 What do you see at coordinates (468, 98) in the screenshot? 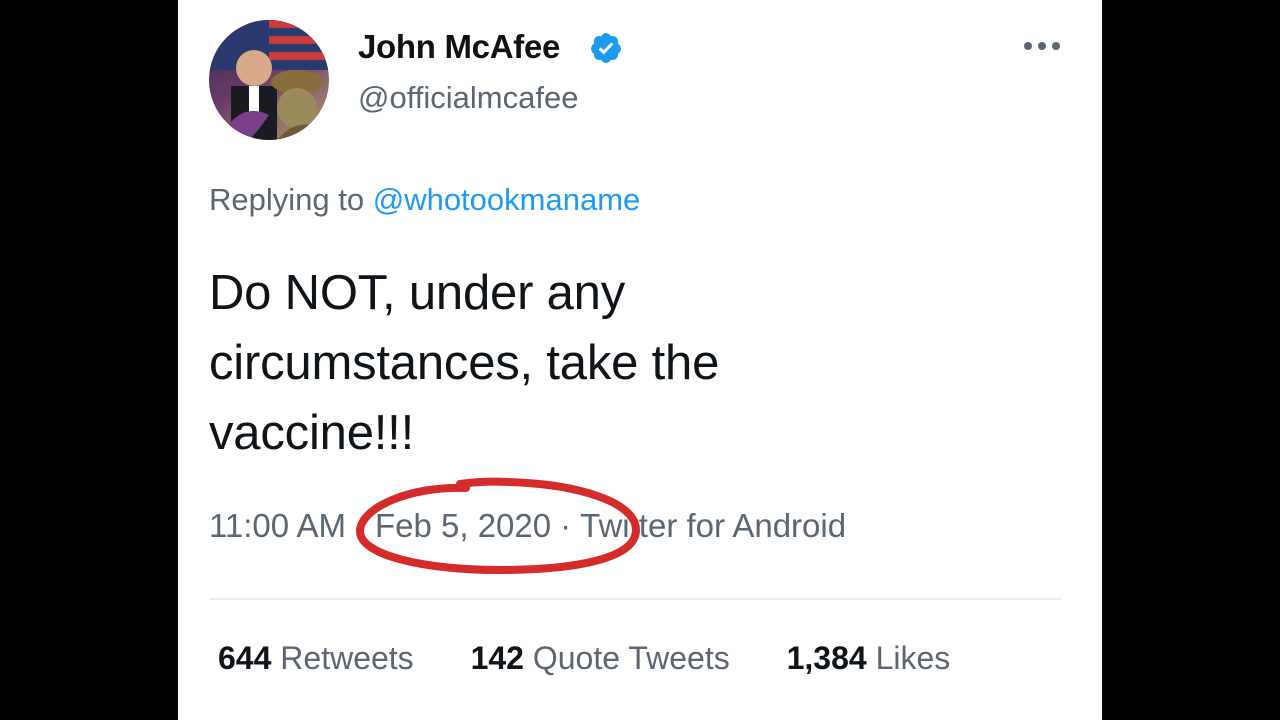
I see `user-handle: @officialmcafee` at bounding box center [468, 98].